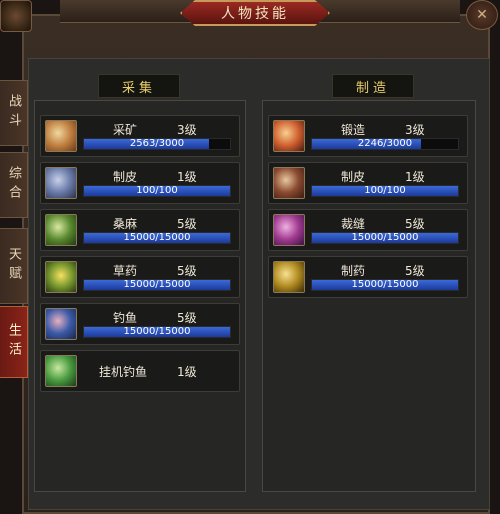 The width and height of the screenshot is (500, 514). I want to click on skill-row: 草药 5级 15000/15000, so click(140, 277).